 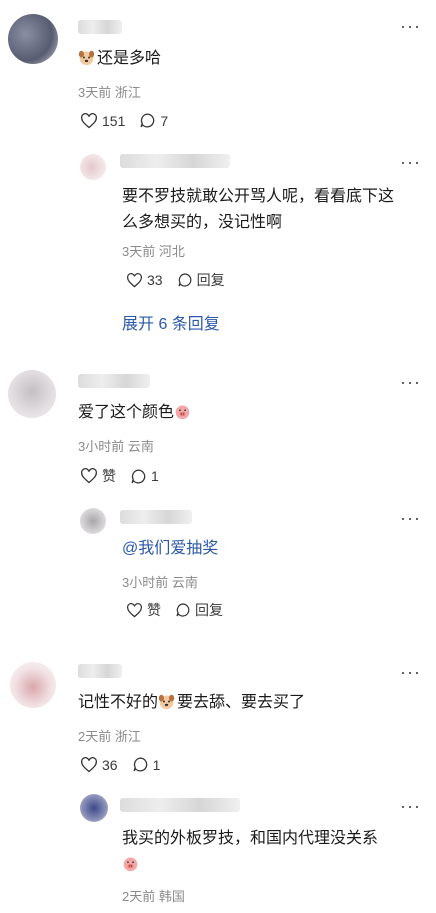 What do you see at coordinates (131, 120) in the screenshot?
I see `comment-actions: 151 7` at bounding box center [131, 120].